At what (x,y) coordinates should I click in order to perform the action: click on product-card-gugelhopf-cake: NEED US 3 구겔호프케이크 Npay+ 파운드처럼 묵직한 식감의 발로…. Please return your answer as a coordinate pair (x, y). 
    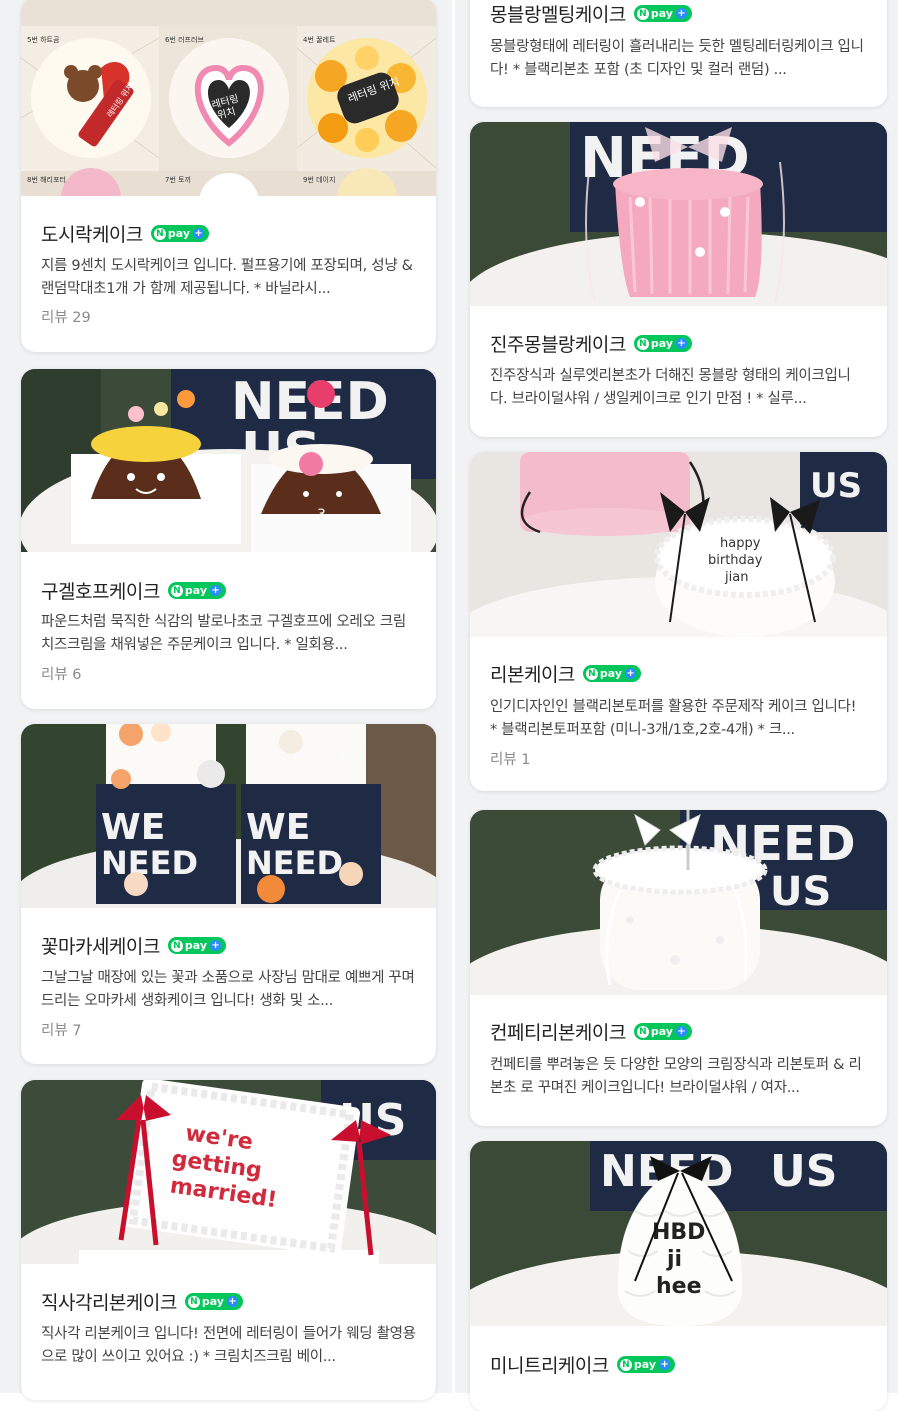
    Looking at the image, I should click on (228, 539).